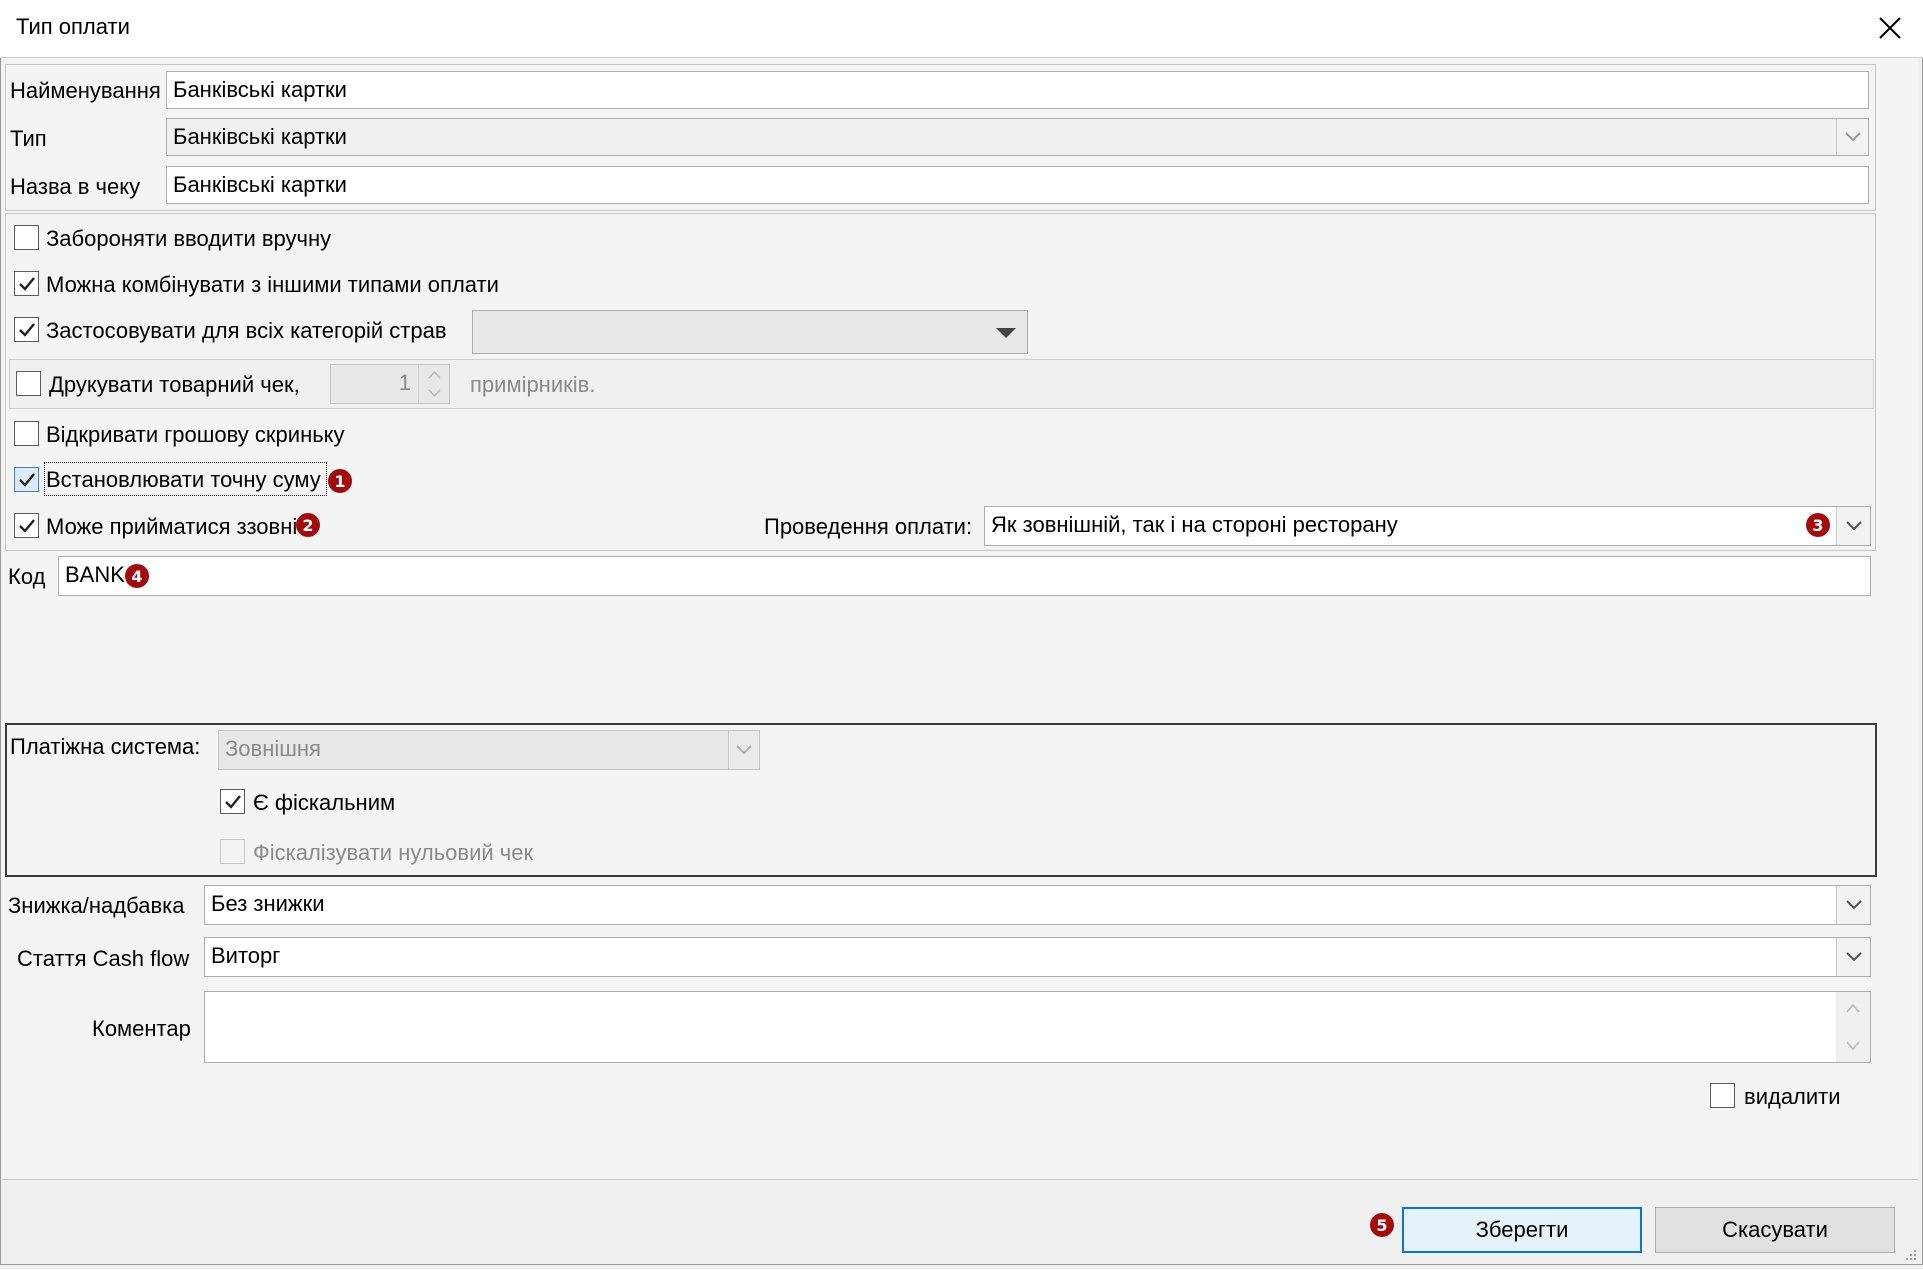  I want to click on spinner-icon, so click(434, 384).